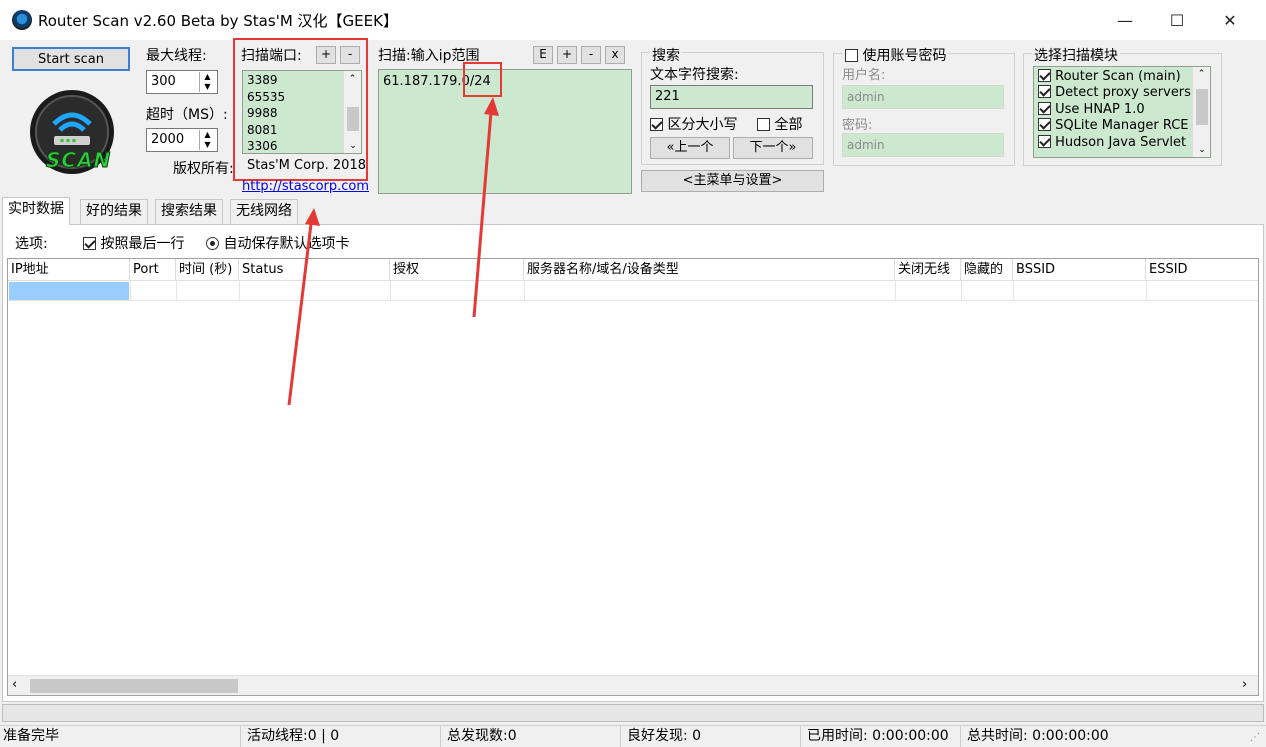 This screenshot has height=747, width=1266. I want to click on arrow-to-ports-head, so click(312, 217).